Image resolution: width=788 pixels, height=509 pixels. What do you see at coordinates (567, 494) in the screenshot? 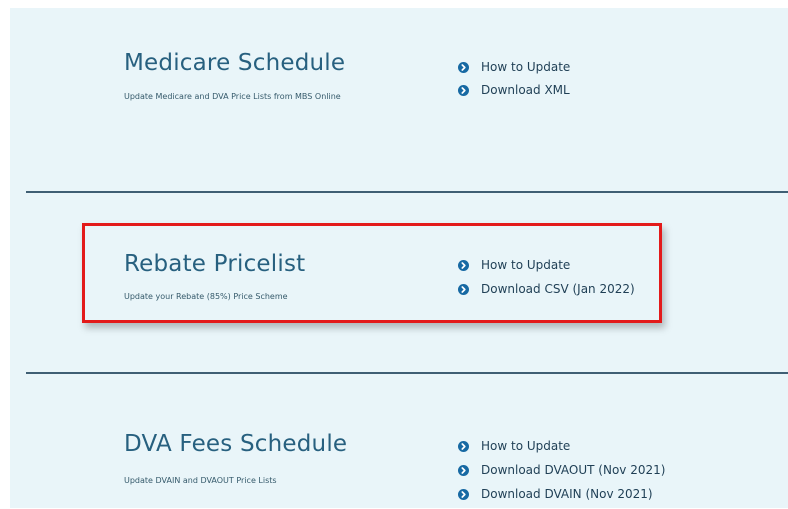
I see `link-label: Download DVAIN (Nov 2021)` at bounding box center [567, 494].